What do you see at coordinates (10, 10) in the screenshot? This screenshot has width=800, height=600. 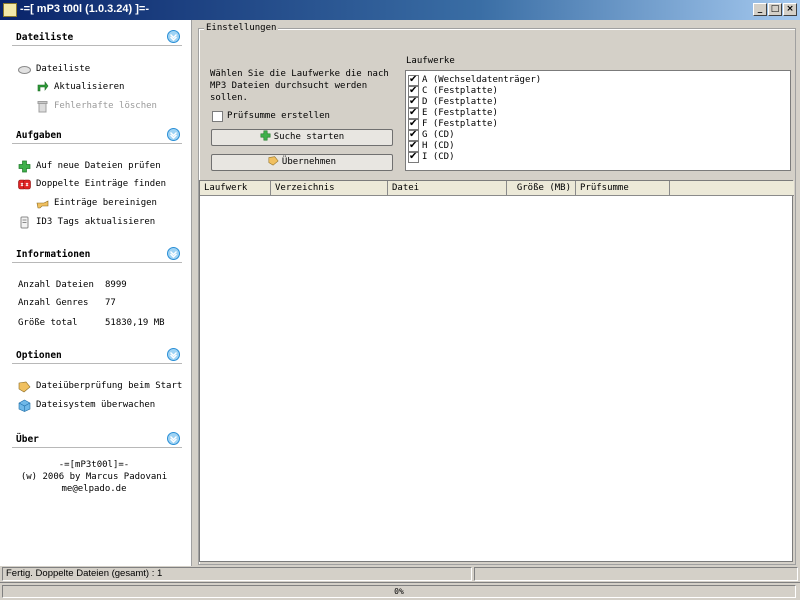 I see `app-icon` at bounding box center [10, 10].